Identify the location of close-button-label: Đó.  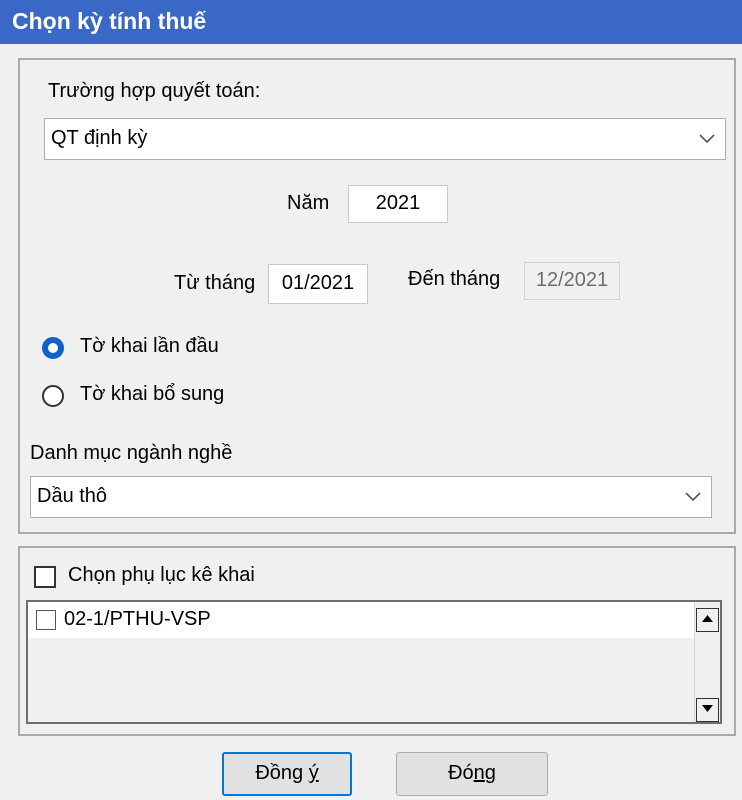
(461, 773).